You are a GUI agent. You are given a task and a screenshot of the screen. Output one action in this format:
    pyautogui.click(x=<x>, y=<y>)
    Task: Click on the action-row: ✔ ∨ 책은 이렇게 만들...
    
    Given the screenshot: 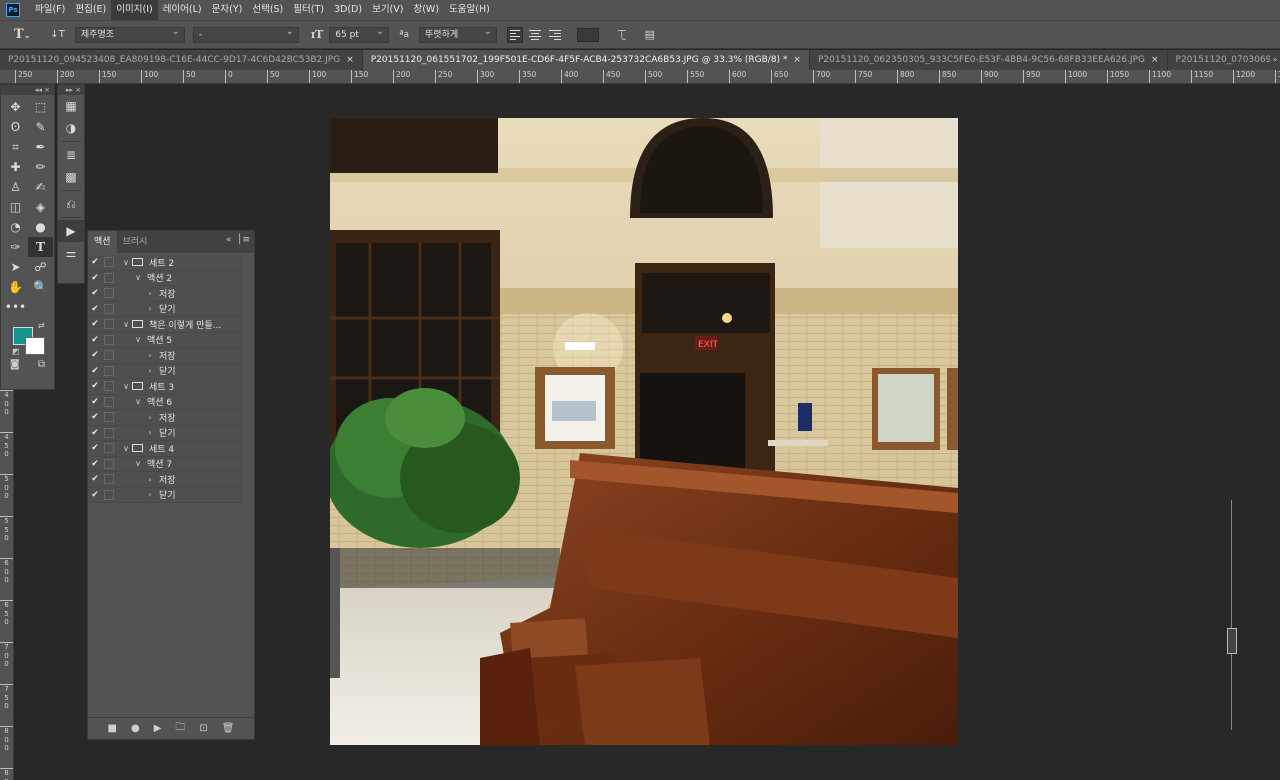 What is the action you would take?
    pyautogui.click(x=165, y=325)
    